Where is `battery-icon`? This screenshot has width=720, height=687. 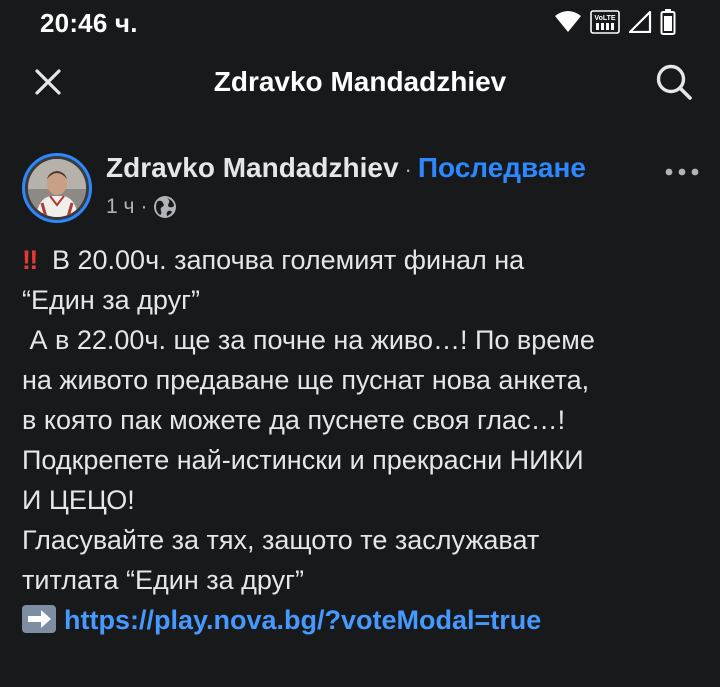 battery-icon is located at coordinates (668, 22).